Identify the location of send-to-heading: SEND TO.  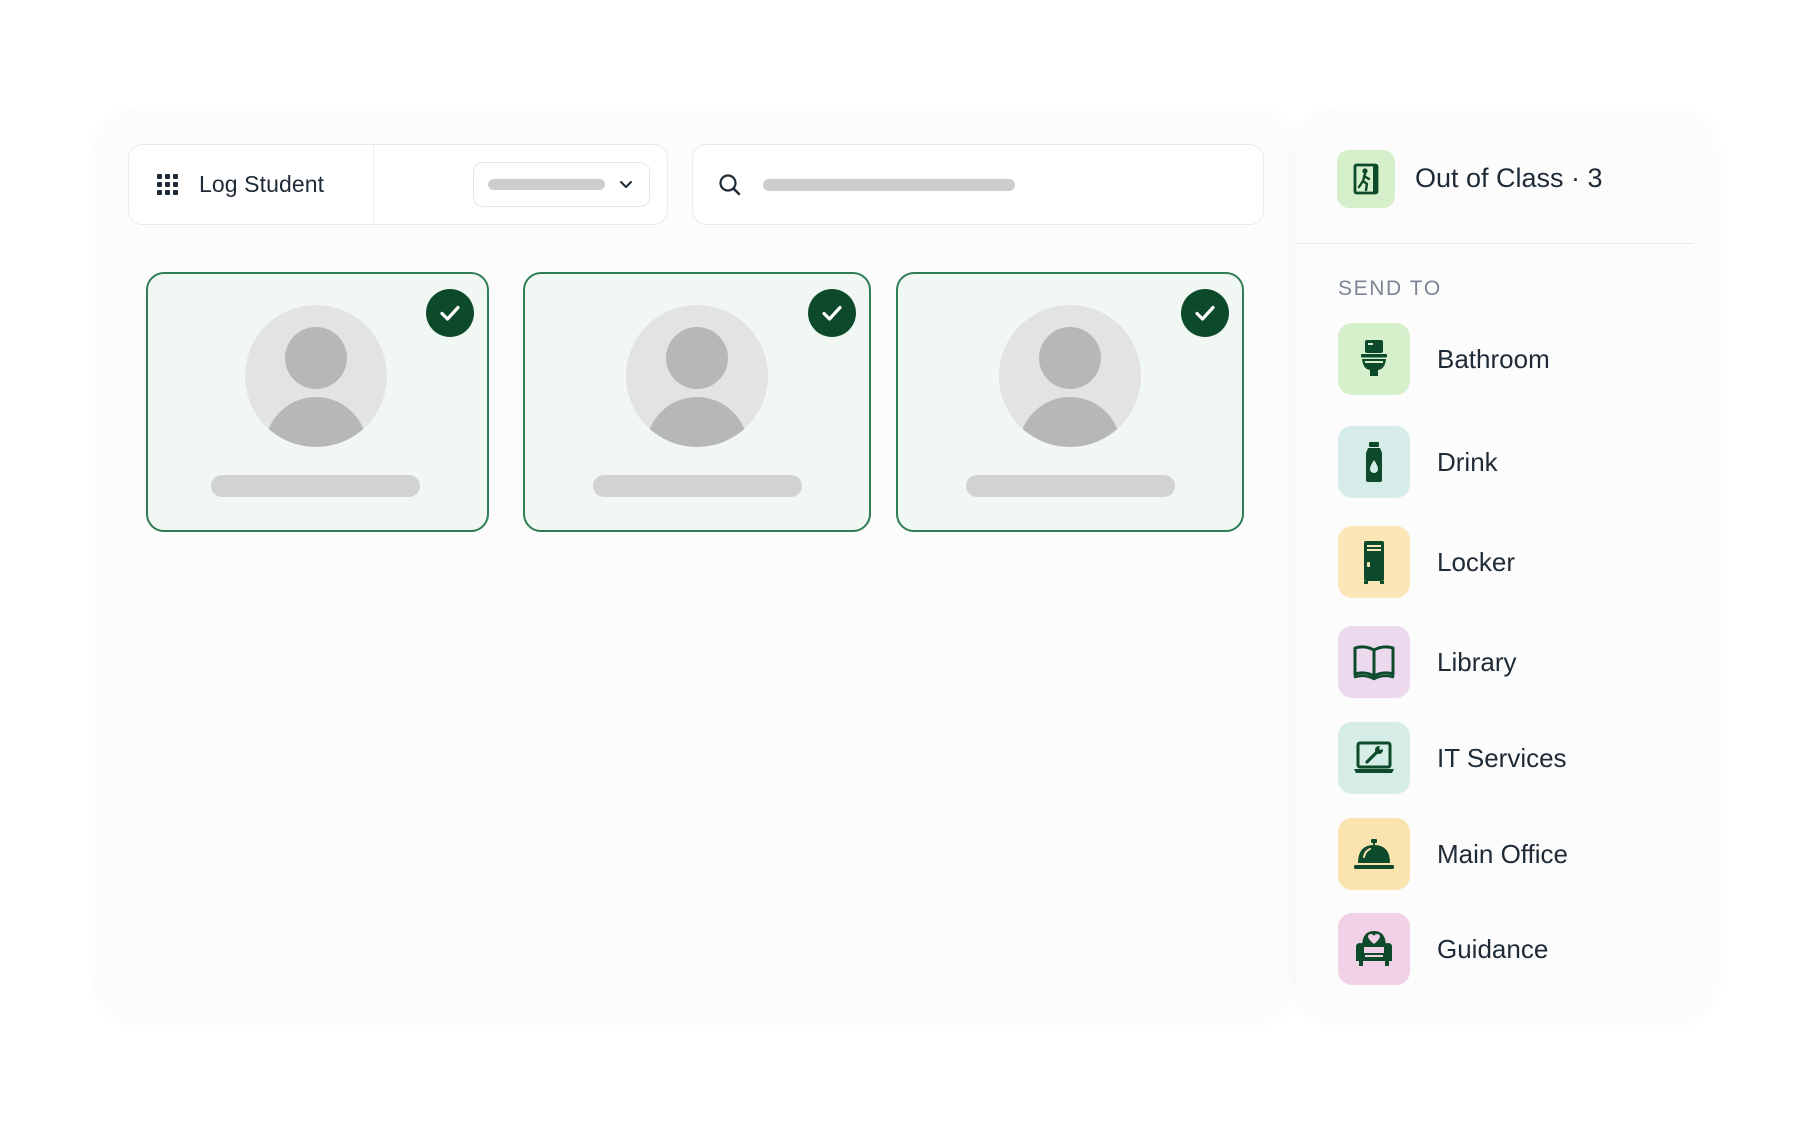
(1390, 288).